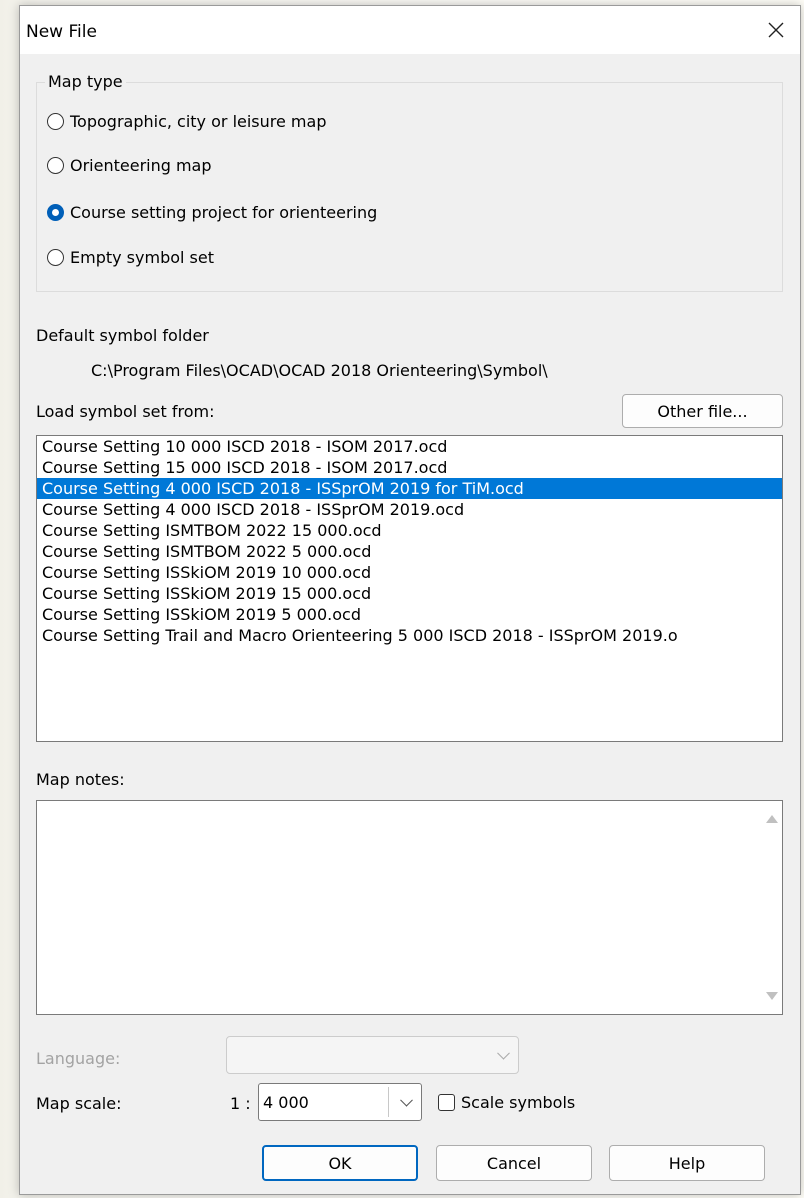 The height and width of the screenshot is (1198, 804). I want to click on close-icon, so click(776, 30).